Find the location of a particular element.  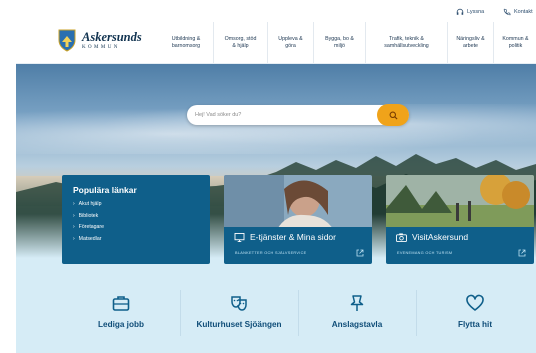

nav-item-uppleva: Uppleva & göra is located at coordinates (290, 42).